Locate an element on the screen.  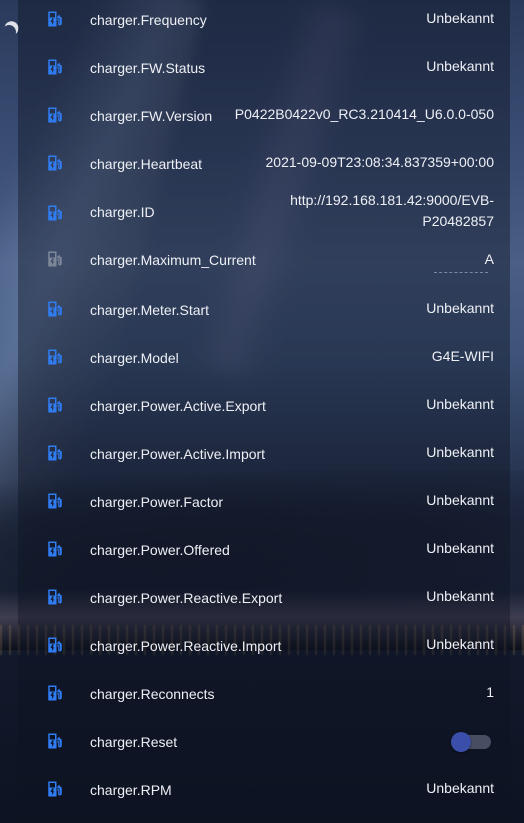
entity-label: charger.Reset is located at coordinates (134, 742).